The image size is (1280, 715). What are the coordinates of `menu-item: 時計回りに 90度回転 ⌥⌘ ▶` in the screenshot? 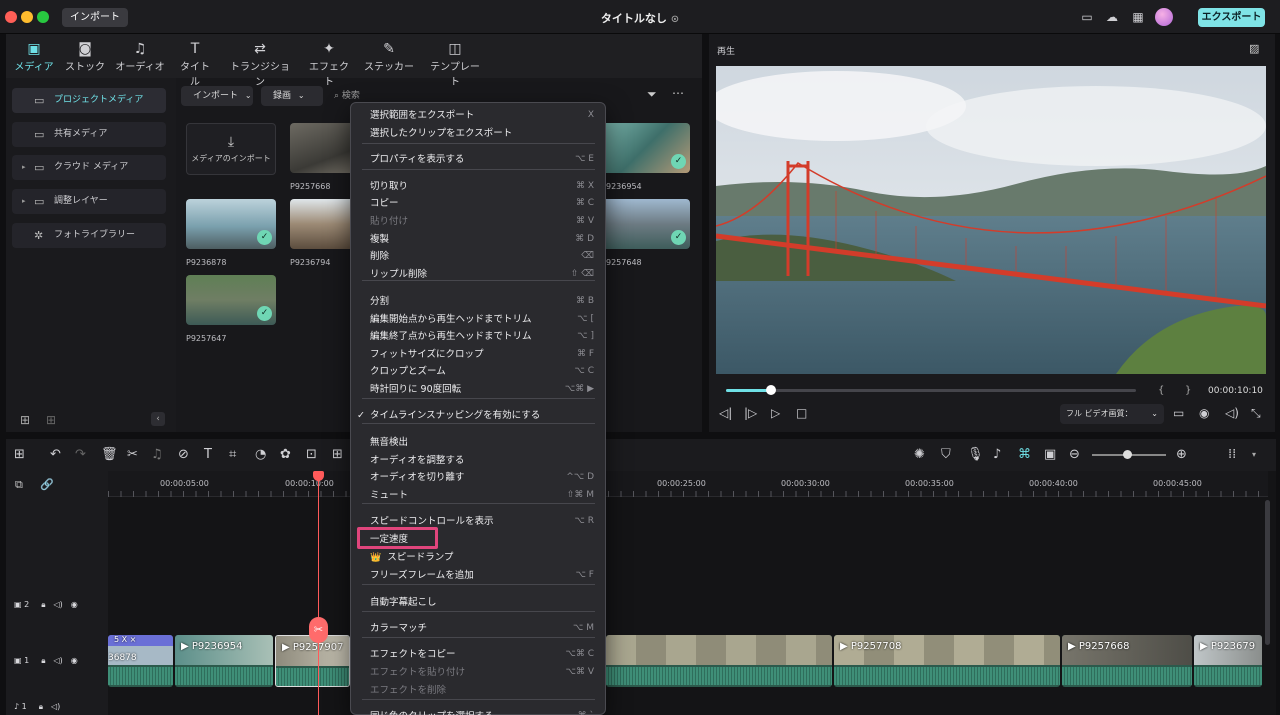 It's located at (482, 389).